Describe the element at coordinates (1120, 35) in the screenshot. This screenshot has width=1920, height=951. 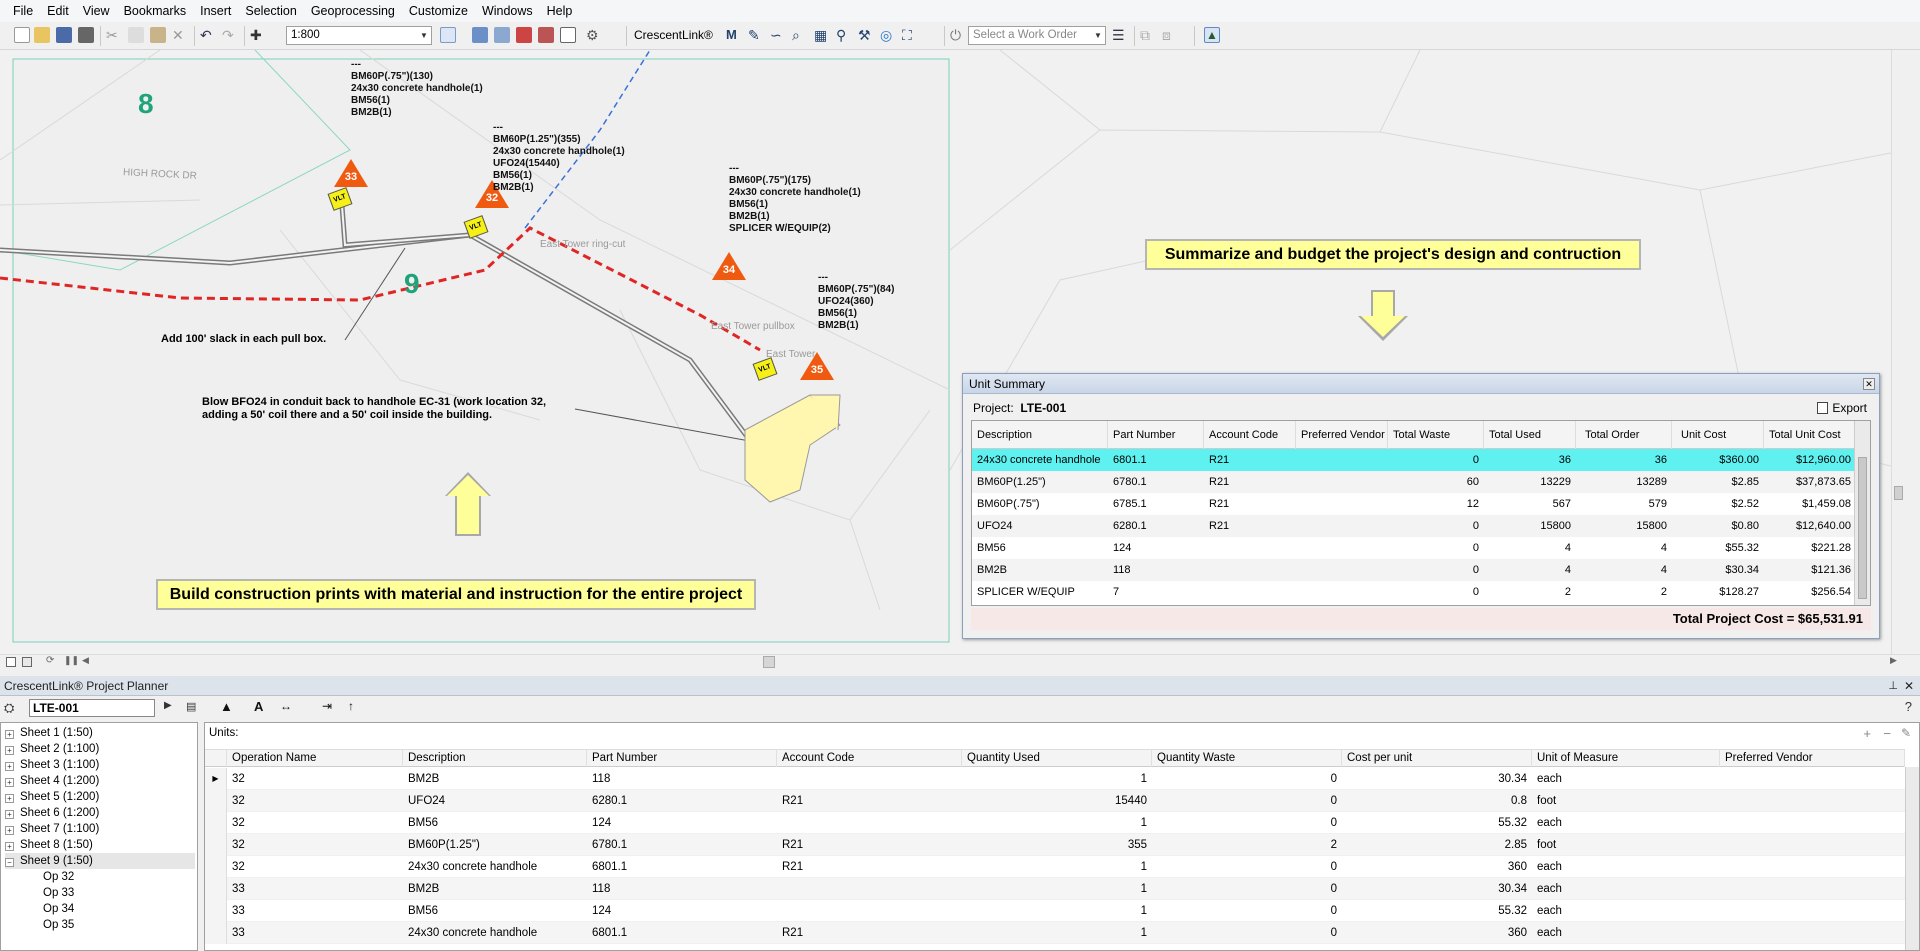
I see `work-order-list-icon: ☰` at that location.